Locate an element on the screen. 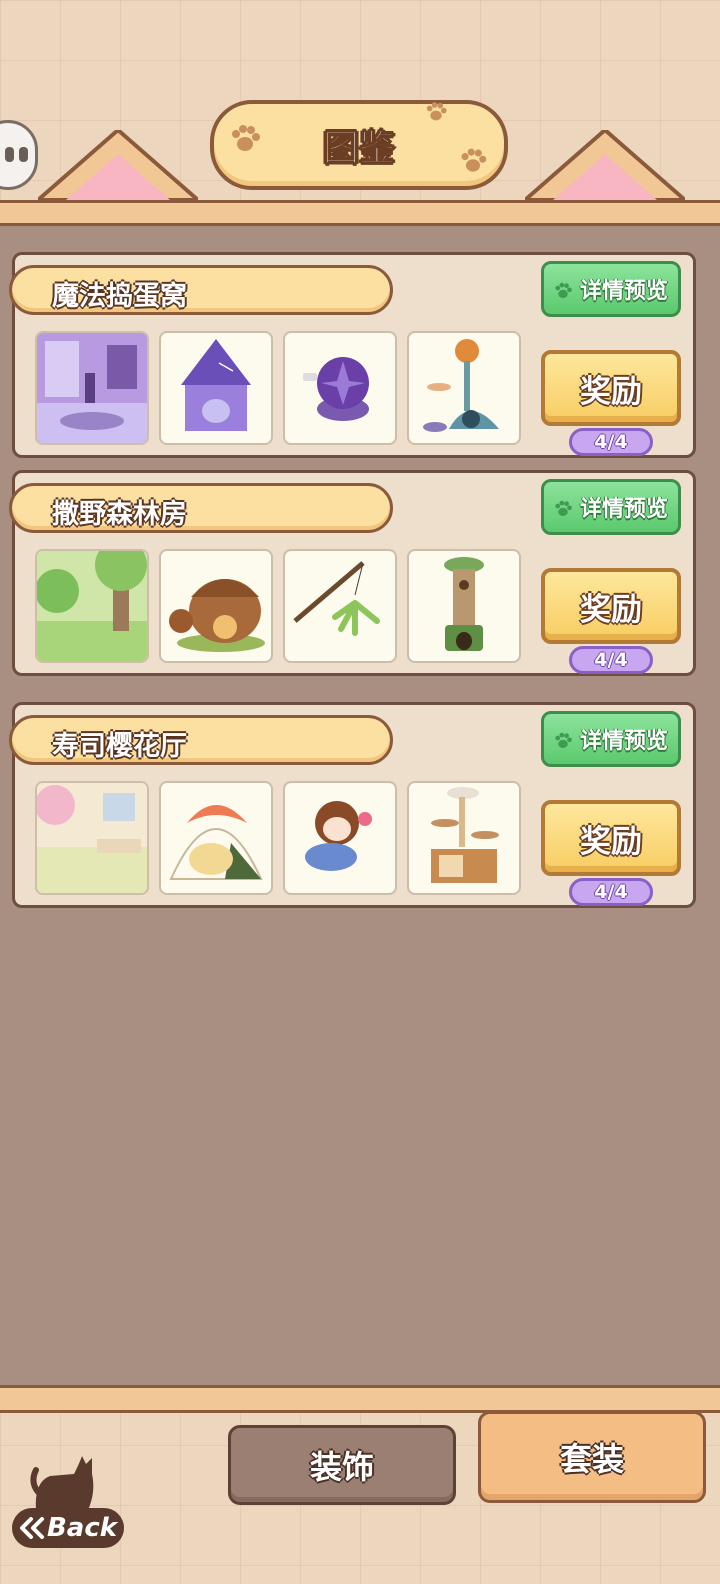 This screenshot has width=720, height=1584. acorn-house-icon is located at coordinates (216, 606).